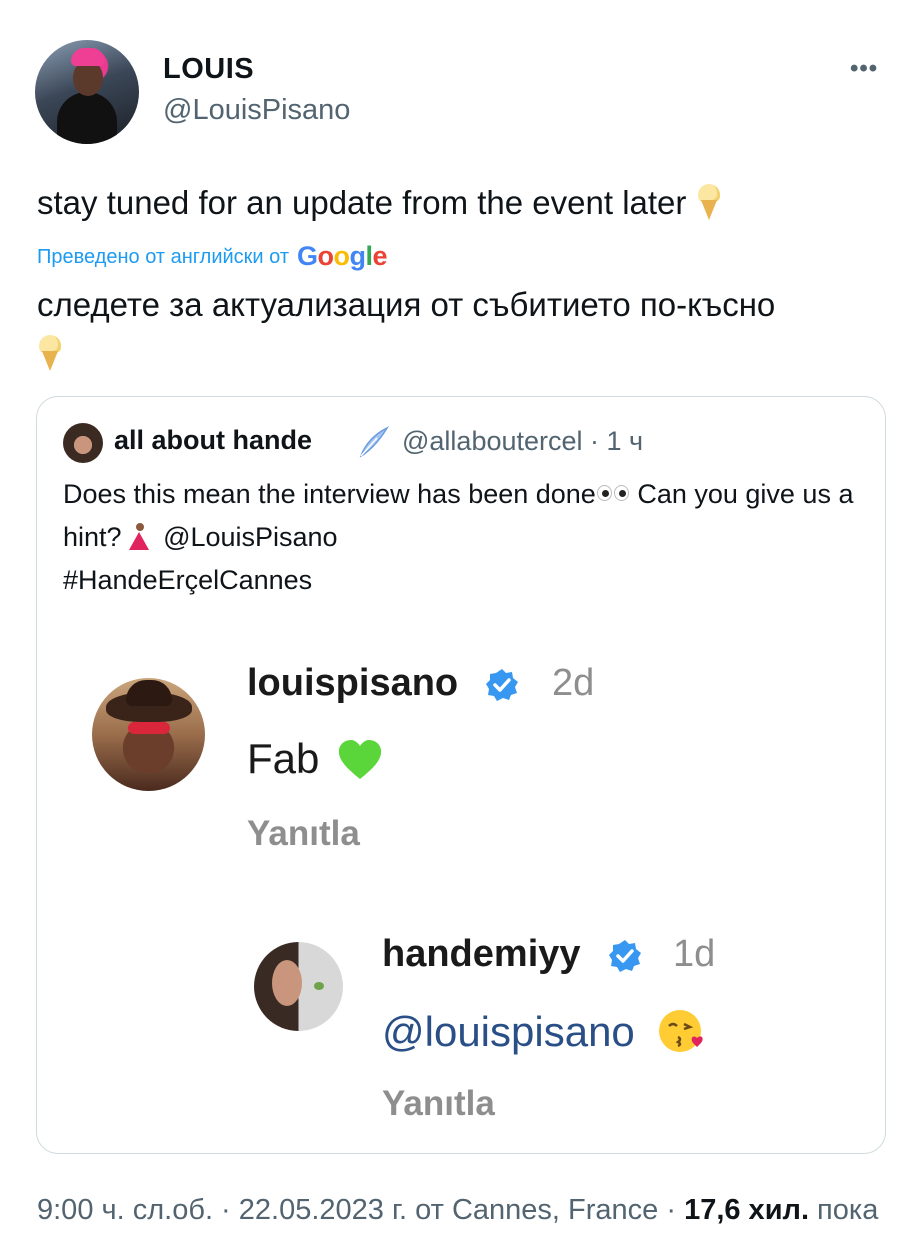  What do you see at coordinates (139, 537) in the screenshot?
I see `dancer-emoji-icon` at bounding box center [139, 537].